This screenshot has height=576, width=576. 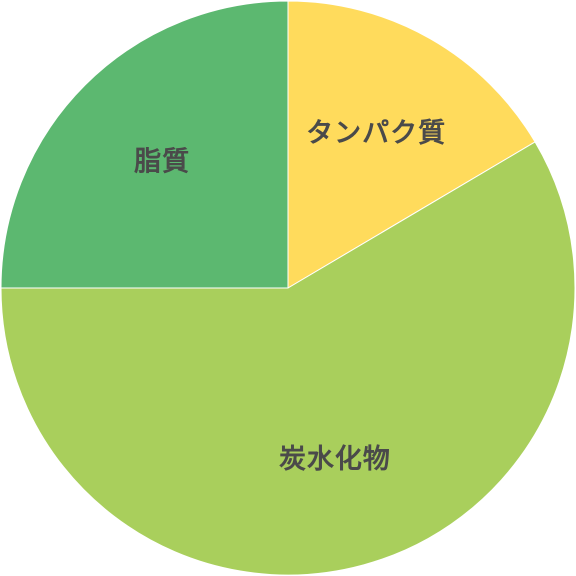 I want to click on pie-label-carbohydrate: 炭水化物, so click(x=335, y=459).